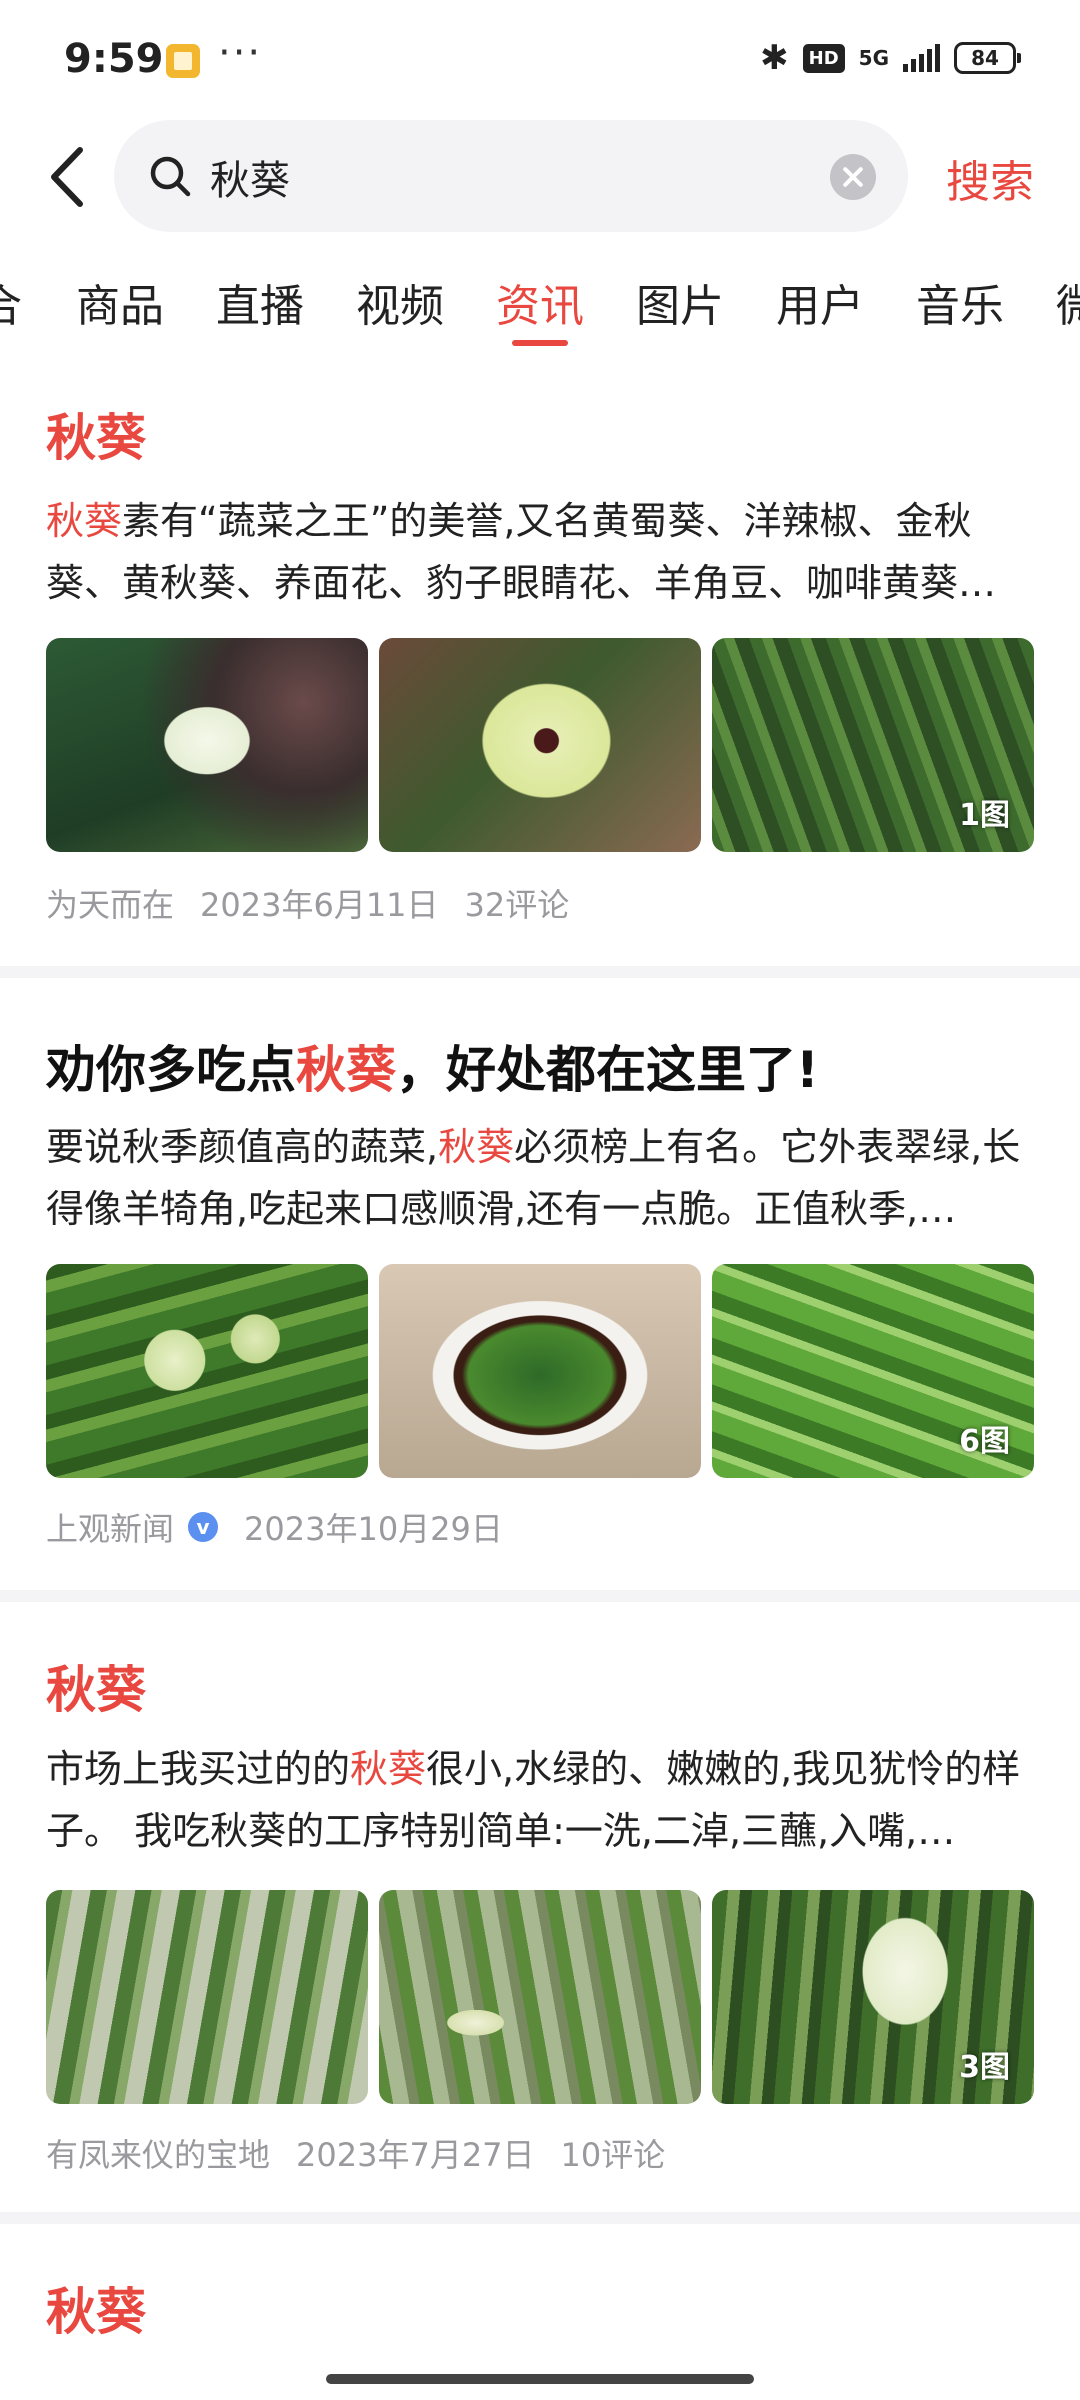  I want to click on search-icon, so click(170, 176).